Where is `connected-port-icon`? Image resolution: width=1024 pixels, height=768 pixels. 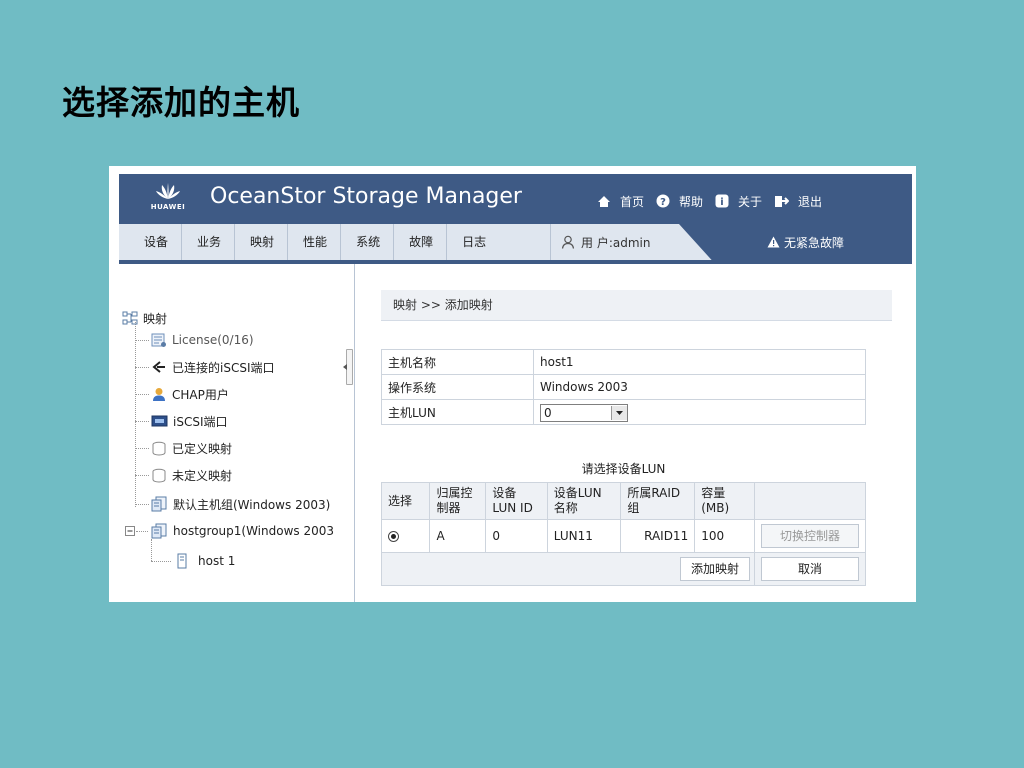 connected-port-icon is located at coordinates (159, 367).